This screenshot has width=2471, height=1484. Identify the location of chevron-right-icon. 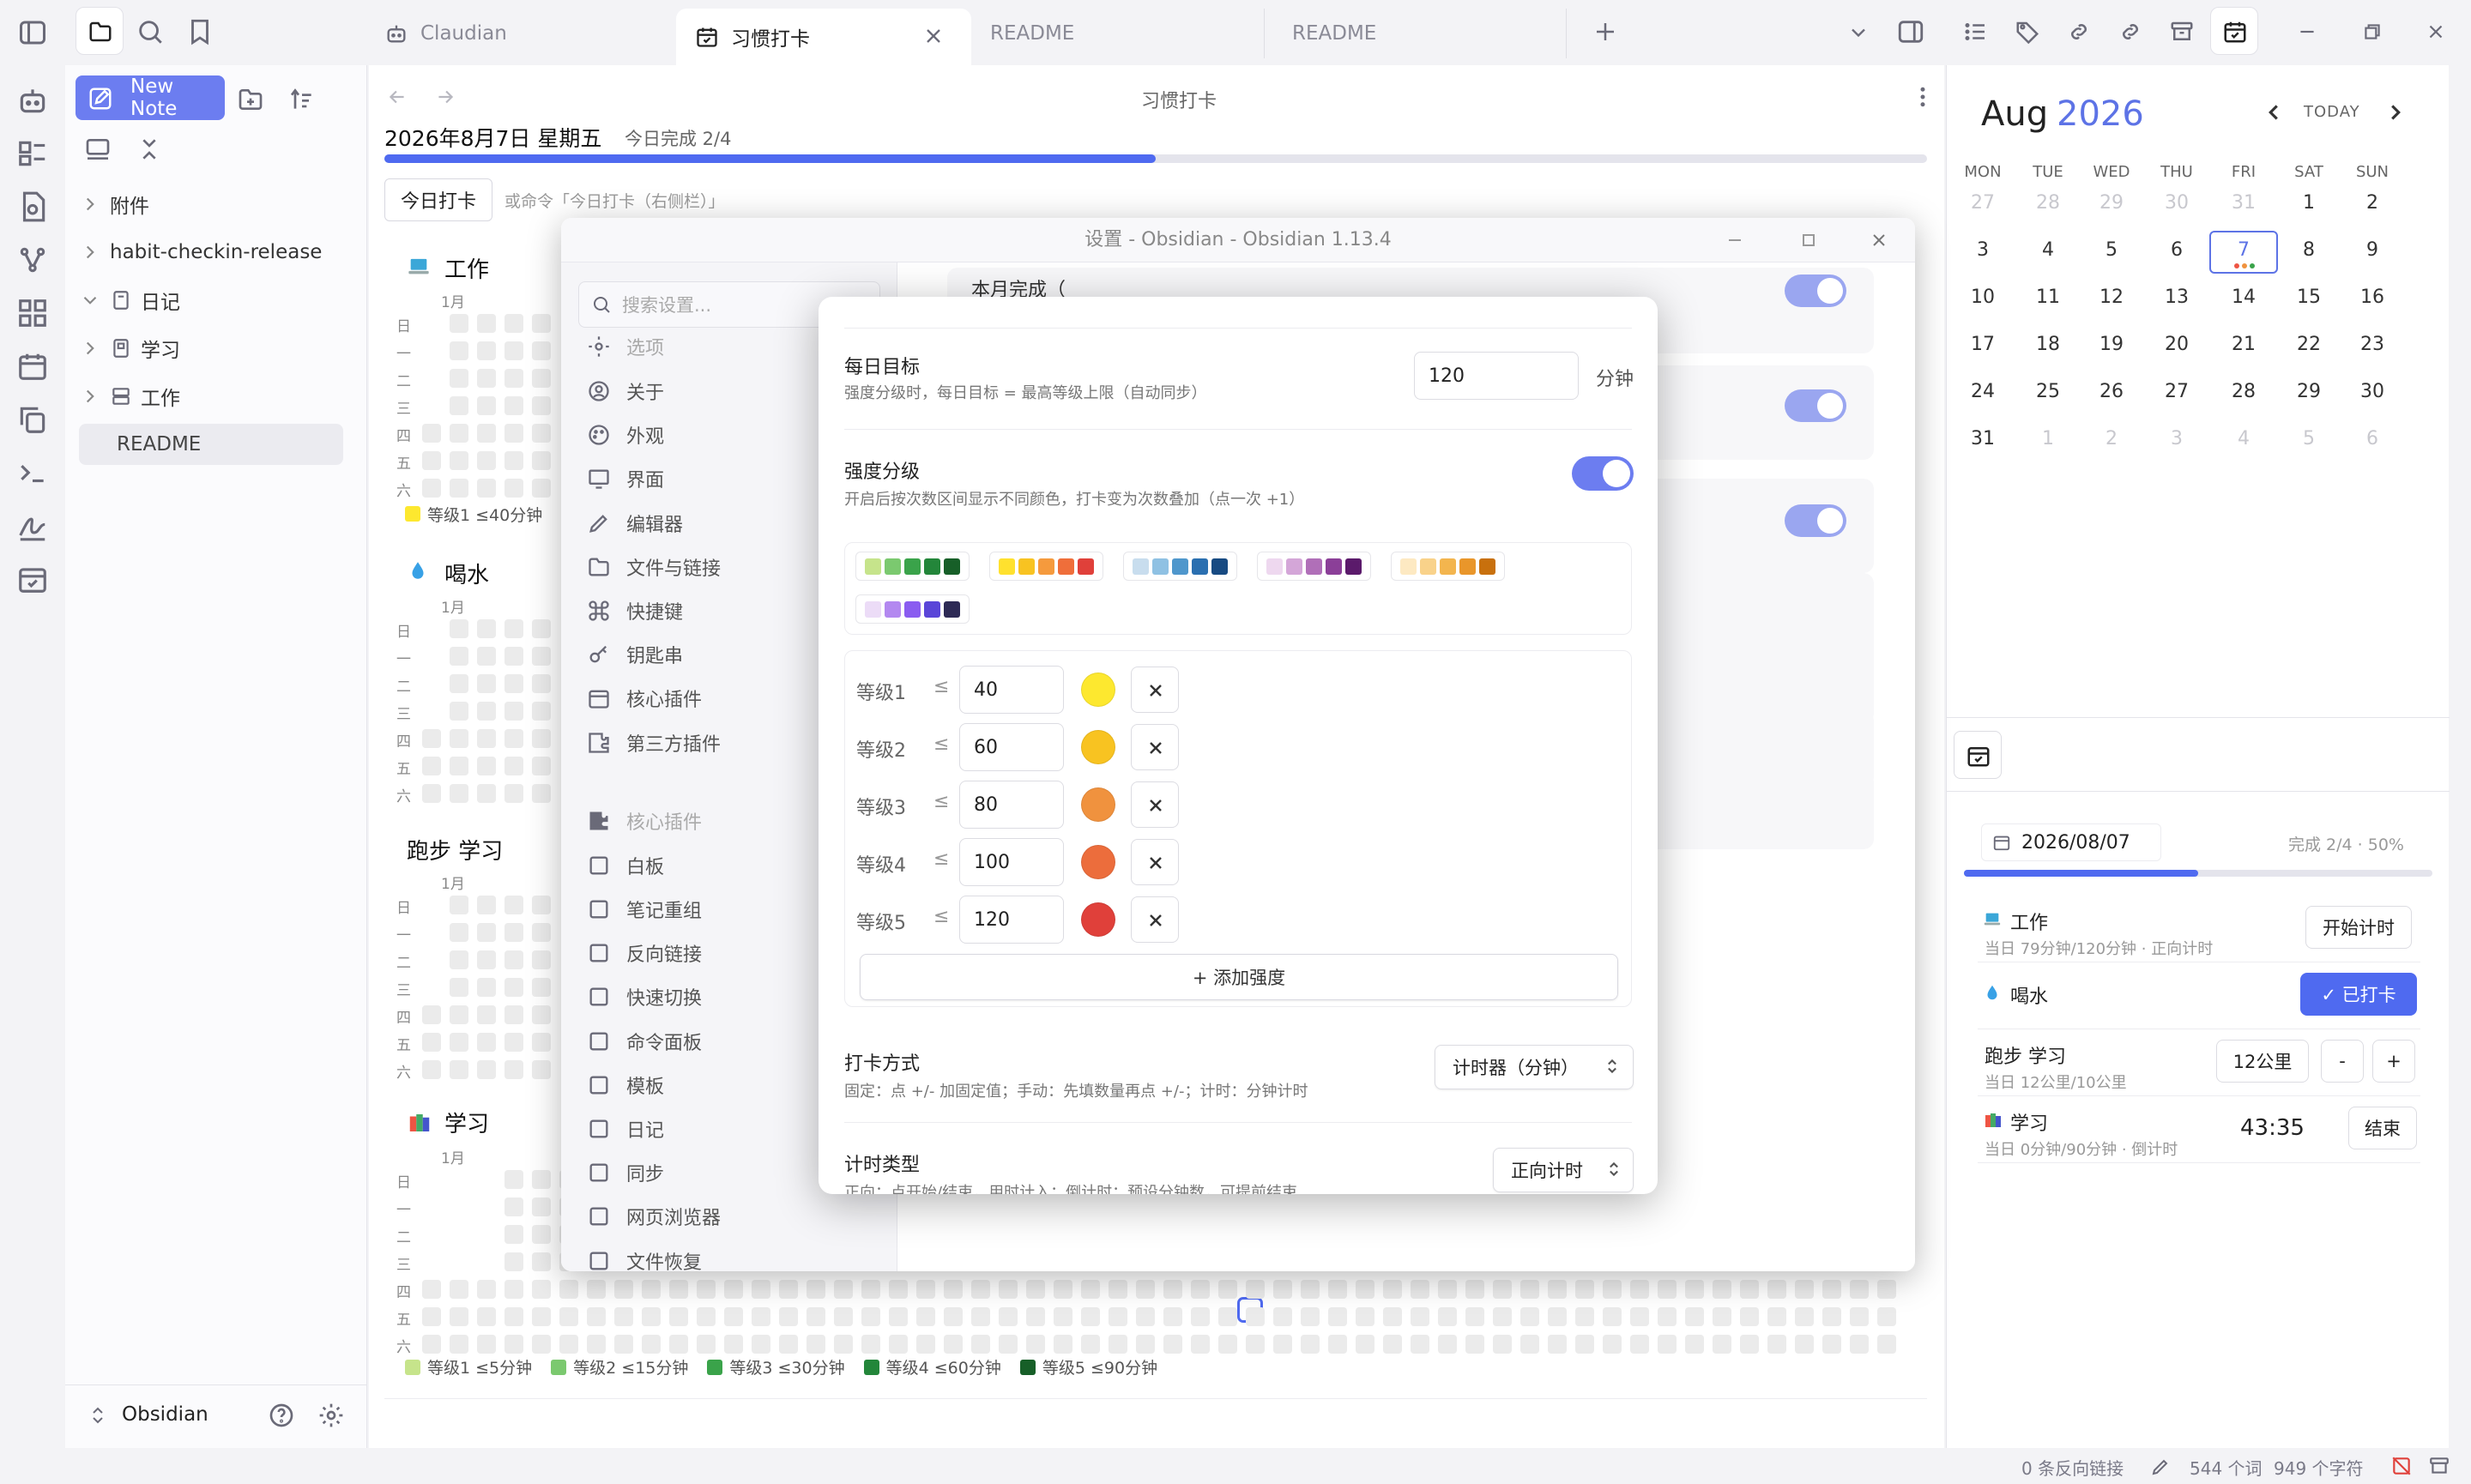
(2395, 112).